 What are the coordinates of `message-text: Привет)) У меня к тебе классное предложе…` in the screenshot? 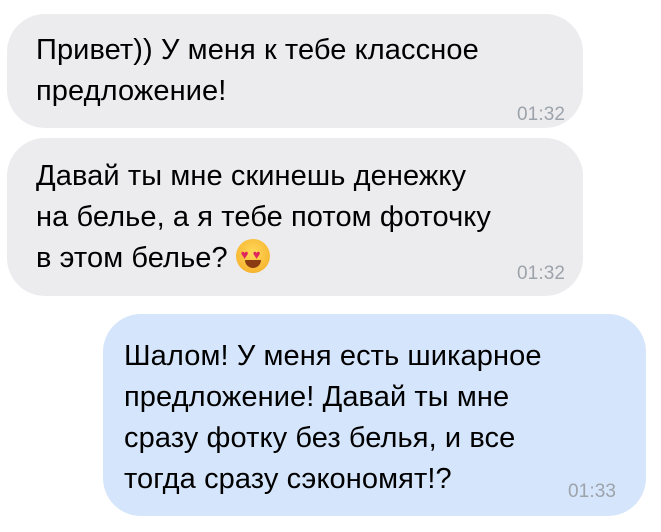 It's located at (257, 70).